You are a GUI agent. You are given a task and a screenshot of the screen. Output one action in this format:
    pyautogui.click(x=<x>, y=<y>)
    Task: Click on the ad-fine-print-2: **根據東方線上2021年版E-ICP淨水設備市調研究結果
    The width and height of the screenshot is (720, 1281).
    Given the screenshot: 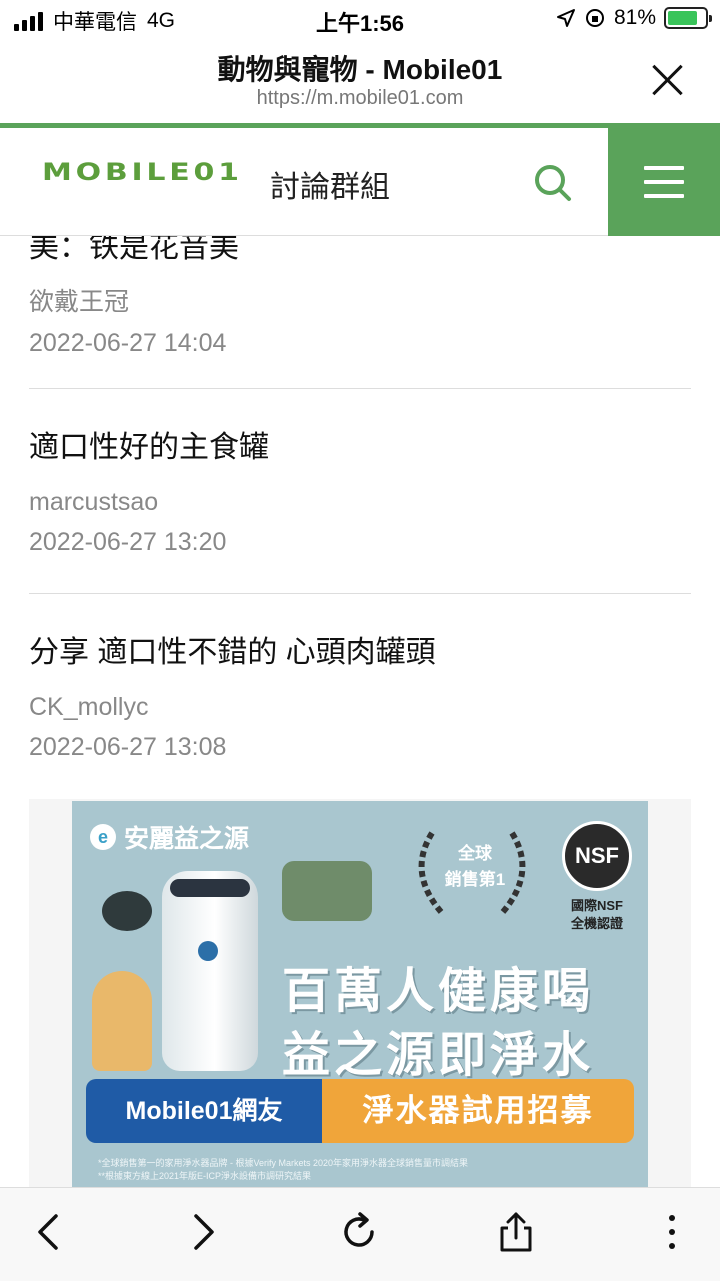 What is the action you would take?
    pyautogui.click(x=205, y=1176)
    